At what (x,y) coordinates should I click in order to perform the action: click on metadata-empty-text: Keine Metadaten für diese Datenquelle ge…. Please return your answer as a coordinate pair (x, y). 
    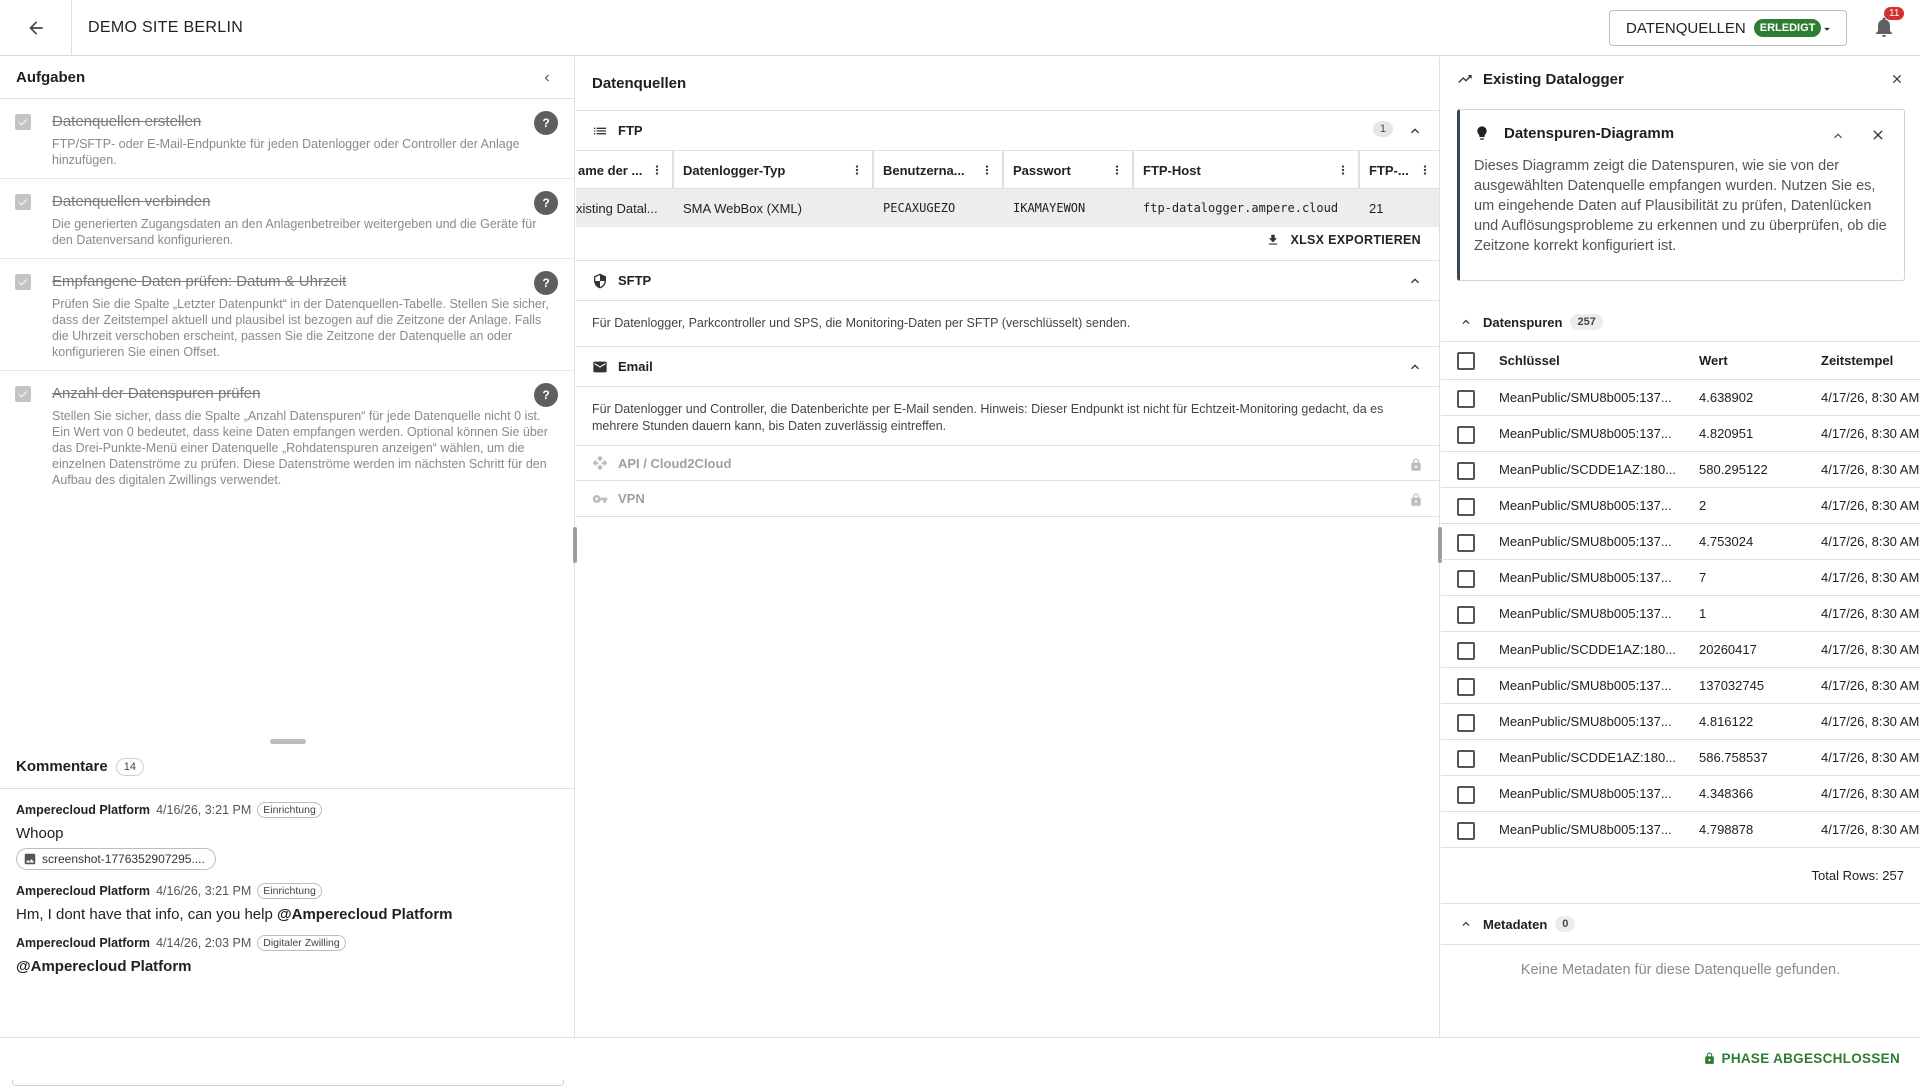
    Looking at the image, I should click on (1680, 970).